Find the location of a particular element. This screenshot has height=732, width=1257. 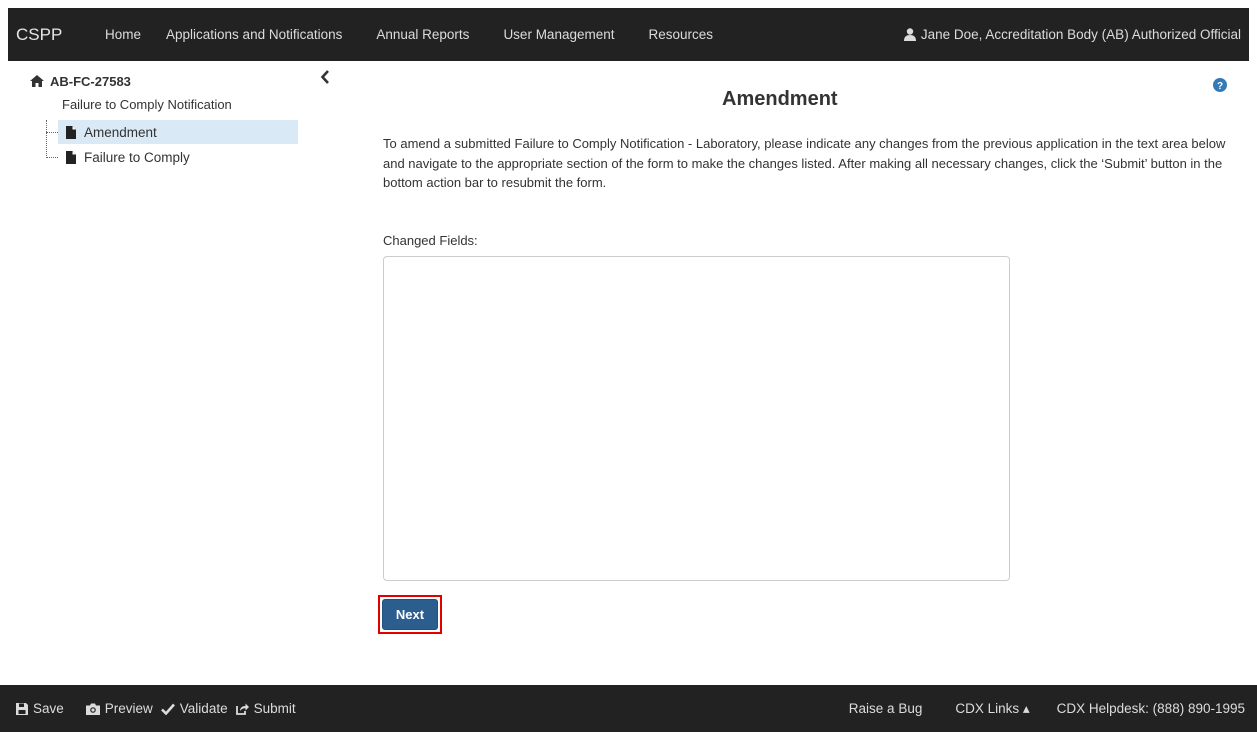

tree-line is located at coordinates (46, 139).